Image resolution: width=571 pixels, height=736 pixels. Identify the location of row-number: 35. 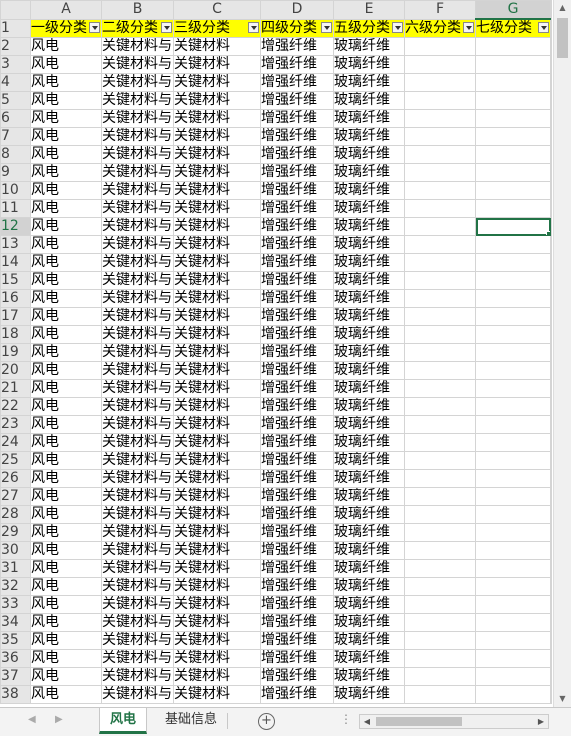
(15, 640).